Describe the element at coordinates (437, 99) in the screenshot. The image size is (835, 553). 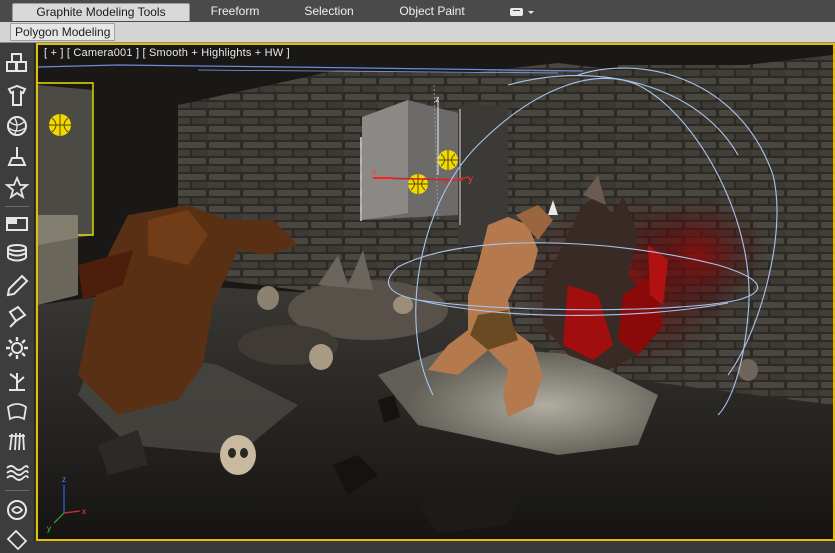
I see `gizmo-z-label: z` at that location.